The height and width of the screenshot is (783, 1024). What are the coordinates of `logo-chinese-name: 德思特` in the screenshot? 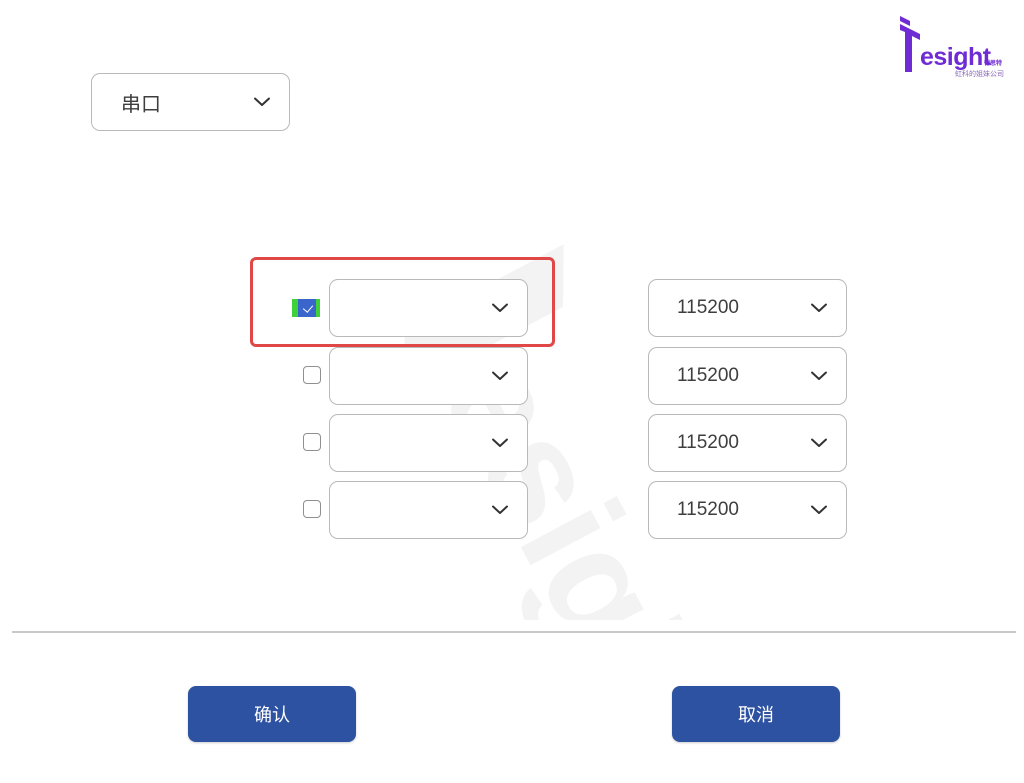 It's located at (992, 63).